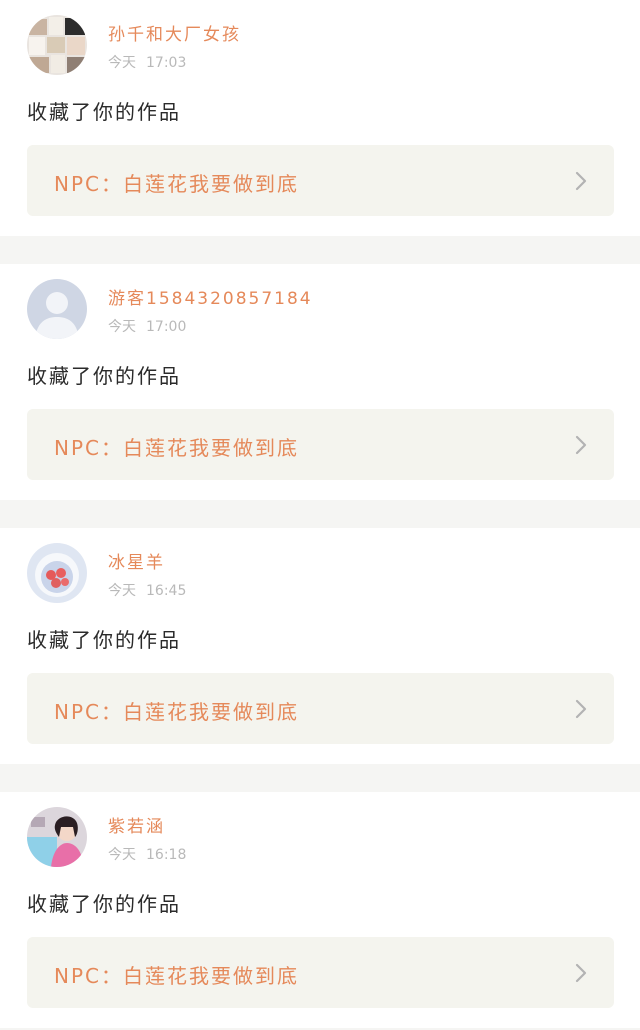  What do you see at coordinates (57, 309) in the screenshot?
I see `default-user-avatar-icon` at bounding box center [57, 309].